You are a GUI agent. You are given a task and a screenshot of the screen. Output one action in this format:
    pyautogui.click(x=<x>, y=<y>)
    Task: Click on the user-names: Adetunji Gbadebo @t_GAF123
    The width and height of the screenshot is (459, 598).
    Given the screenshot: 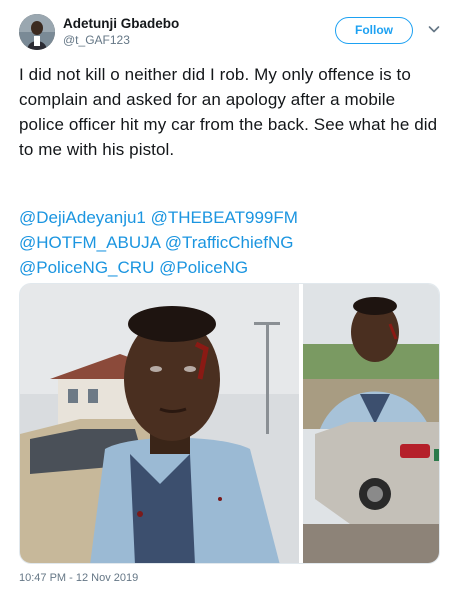 What is the action you would take?
    pyautogui.click(x=121, y=31)
    